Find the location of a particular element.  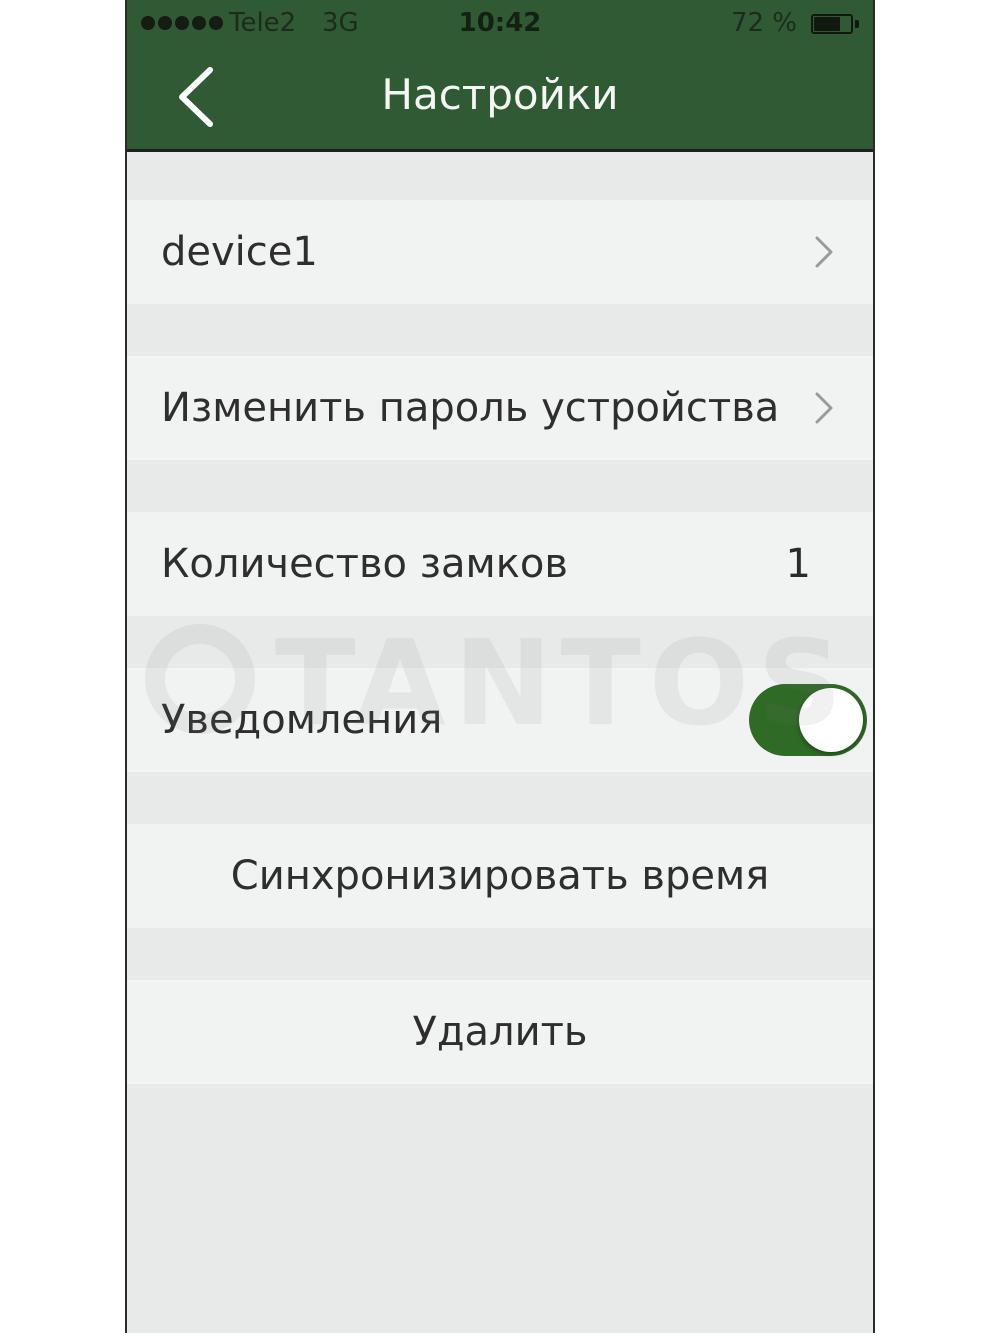

delete-label: Удалить is located at coordinates (500, 1032).